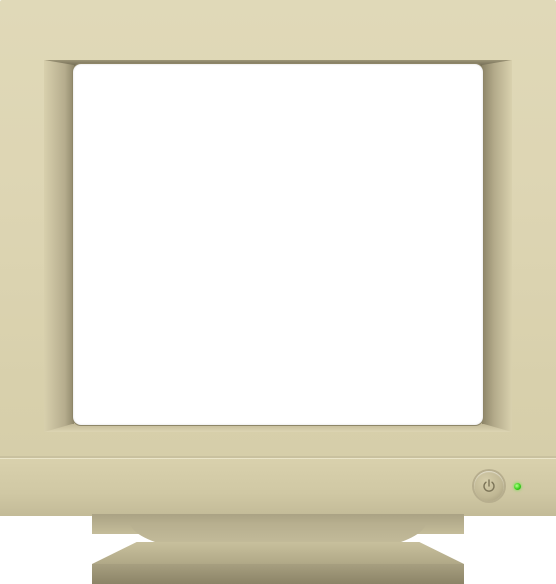 The image size is (556, 584). Describe the element at coordinates (278, 574) in the screenshot. I see `stand-base` at that location.